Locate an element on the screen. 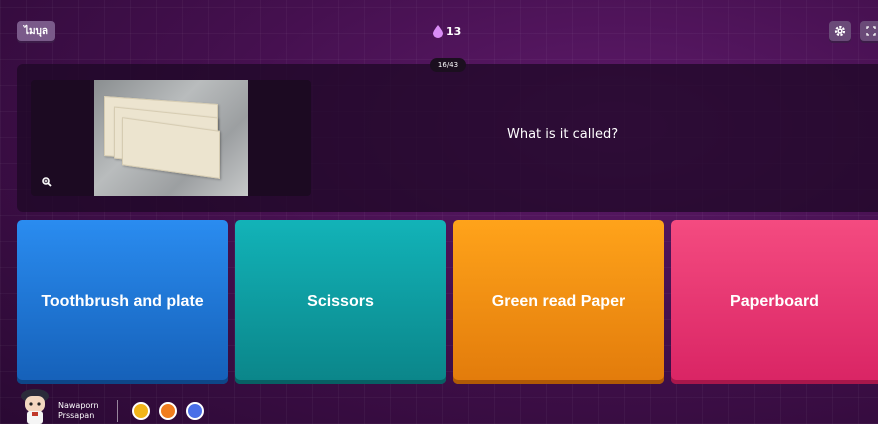 This screenshot has height=424, width=878. fullscreen-button is located at coordinates (869, 31).